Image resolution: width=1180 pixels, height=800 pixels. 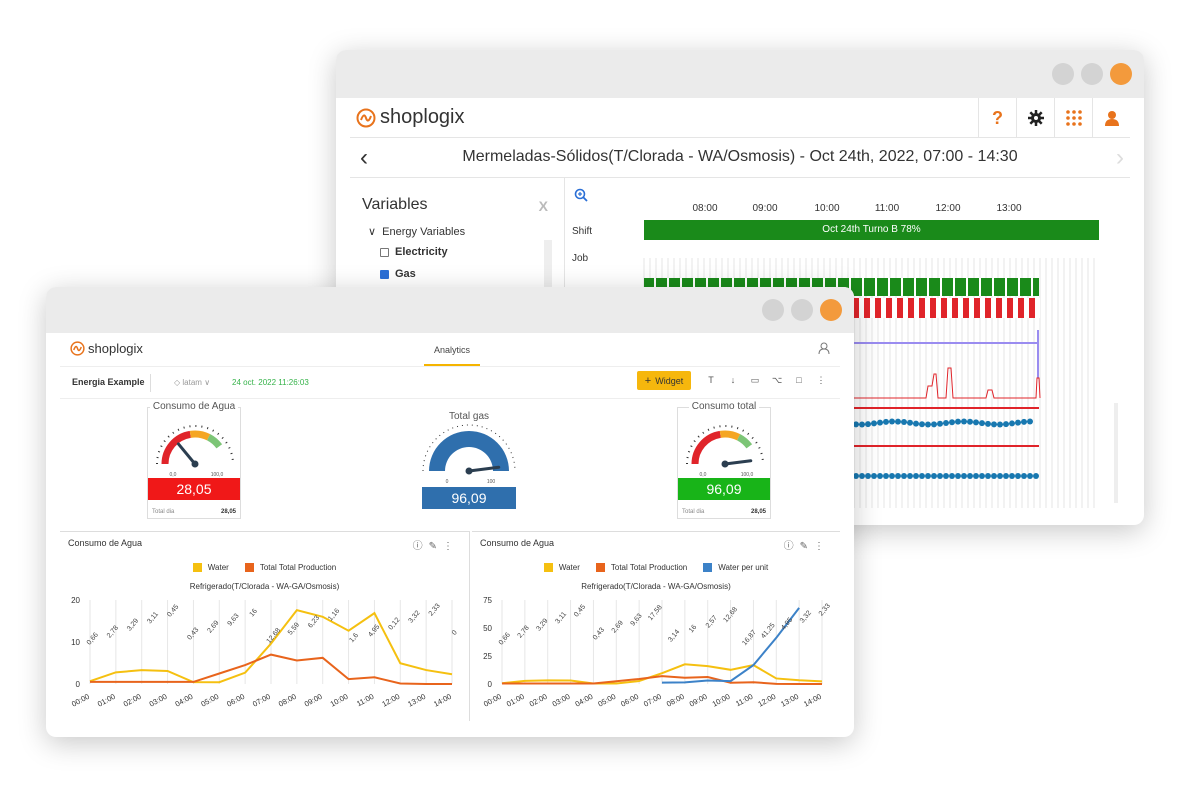 What do you see at coordinates (629, 700) in the screenshot?
I see `x-tick-label: 06:00` at bounding box center [629, 700].